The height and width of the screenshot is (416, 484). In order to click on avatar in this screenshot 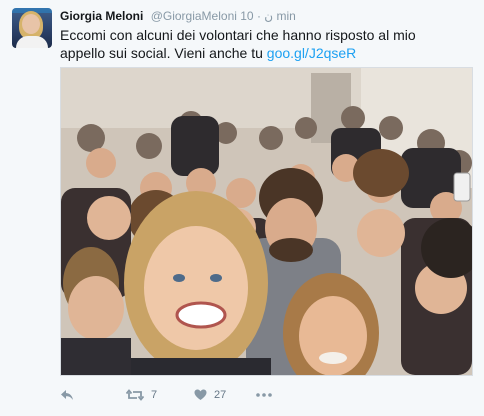, I will do `click(32, 28)`.